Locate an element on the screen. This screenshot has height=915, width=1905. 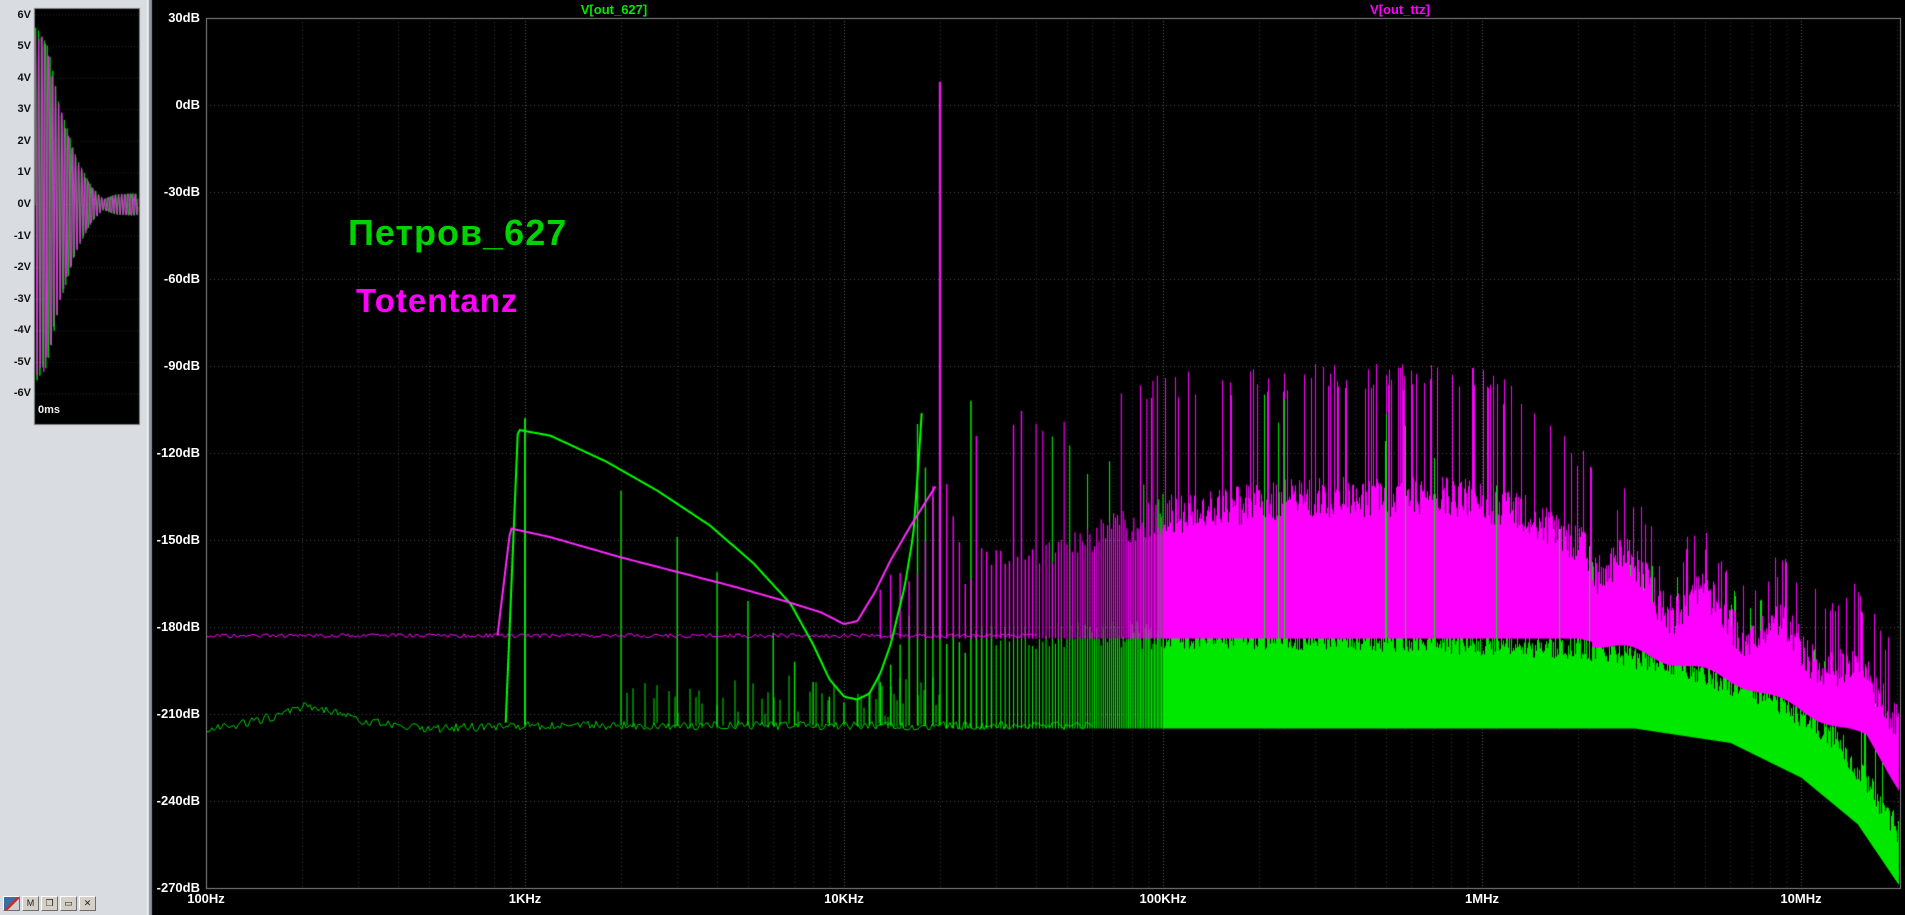
x-tick-label: 1KHz is located at coordinates (525, 898).